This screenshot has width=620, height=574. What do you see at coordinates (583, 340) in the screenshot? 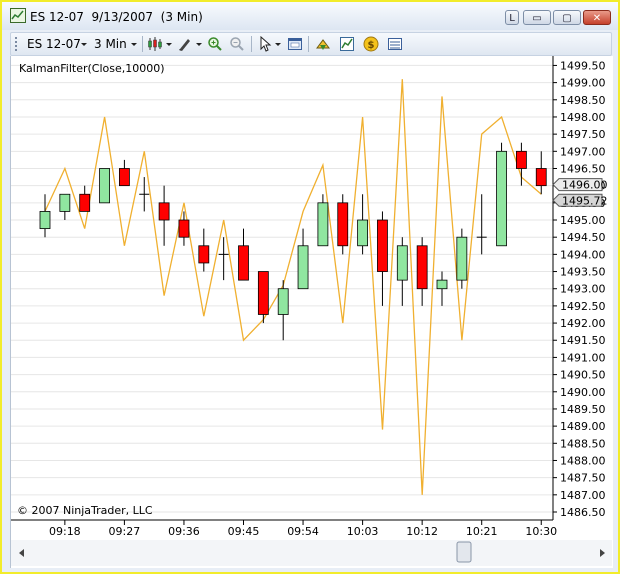
I see `y-tick-label: 1491.50` at bounding box center [583, 340].